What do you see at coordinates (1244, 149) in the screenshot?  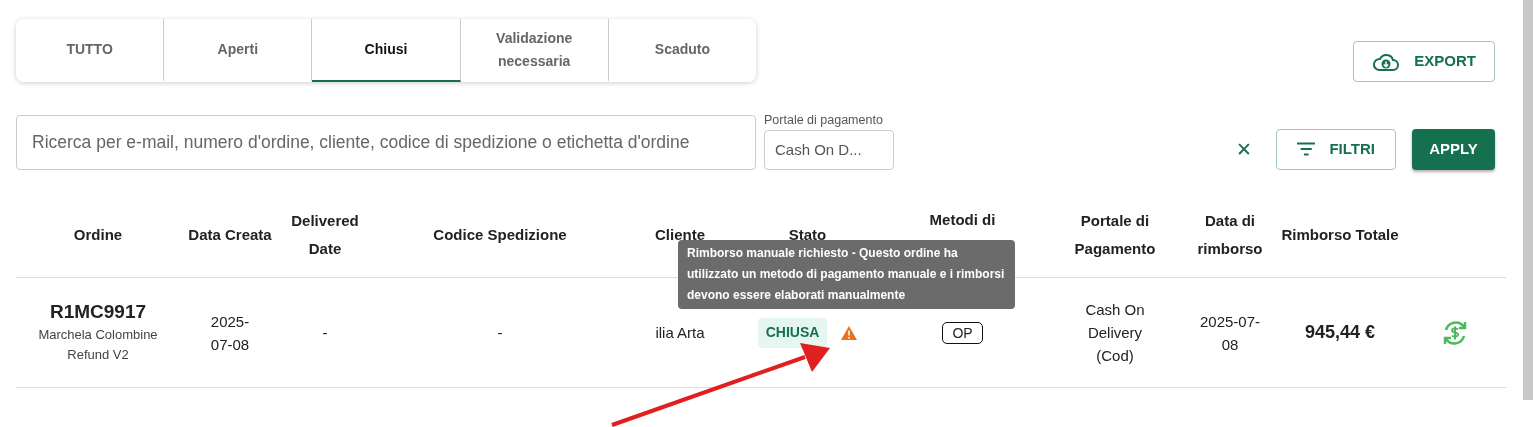 I see `clear-button: ✕` at bounding box center [1244, 149].